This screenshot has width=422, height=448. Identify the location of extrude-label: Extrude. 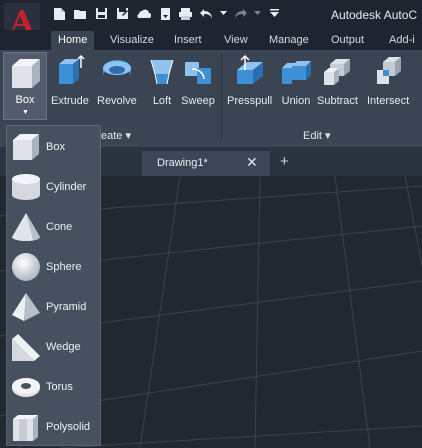
(70, 101).